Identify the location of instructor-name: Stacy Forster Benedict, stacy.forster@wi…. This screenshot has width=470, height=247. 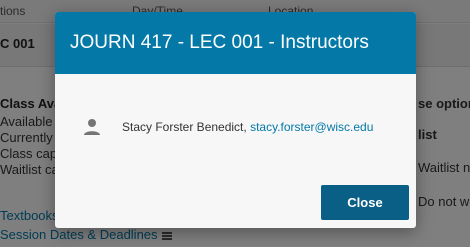
(247, 127).